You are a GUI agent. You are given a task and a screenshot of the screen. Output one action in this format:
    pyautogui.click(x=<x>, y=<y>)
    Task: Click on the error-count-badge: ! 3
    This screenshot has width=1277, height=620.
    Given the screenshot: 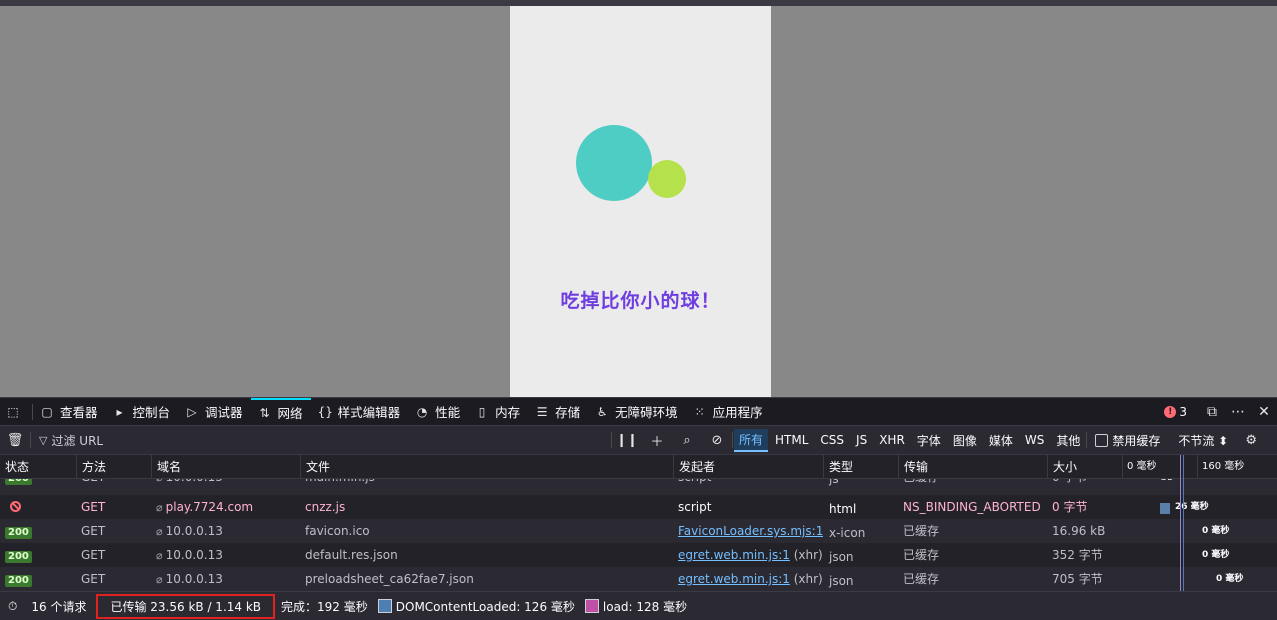 What is the action you would take?
    pyautogui.click(x=1175, y=412)
    